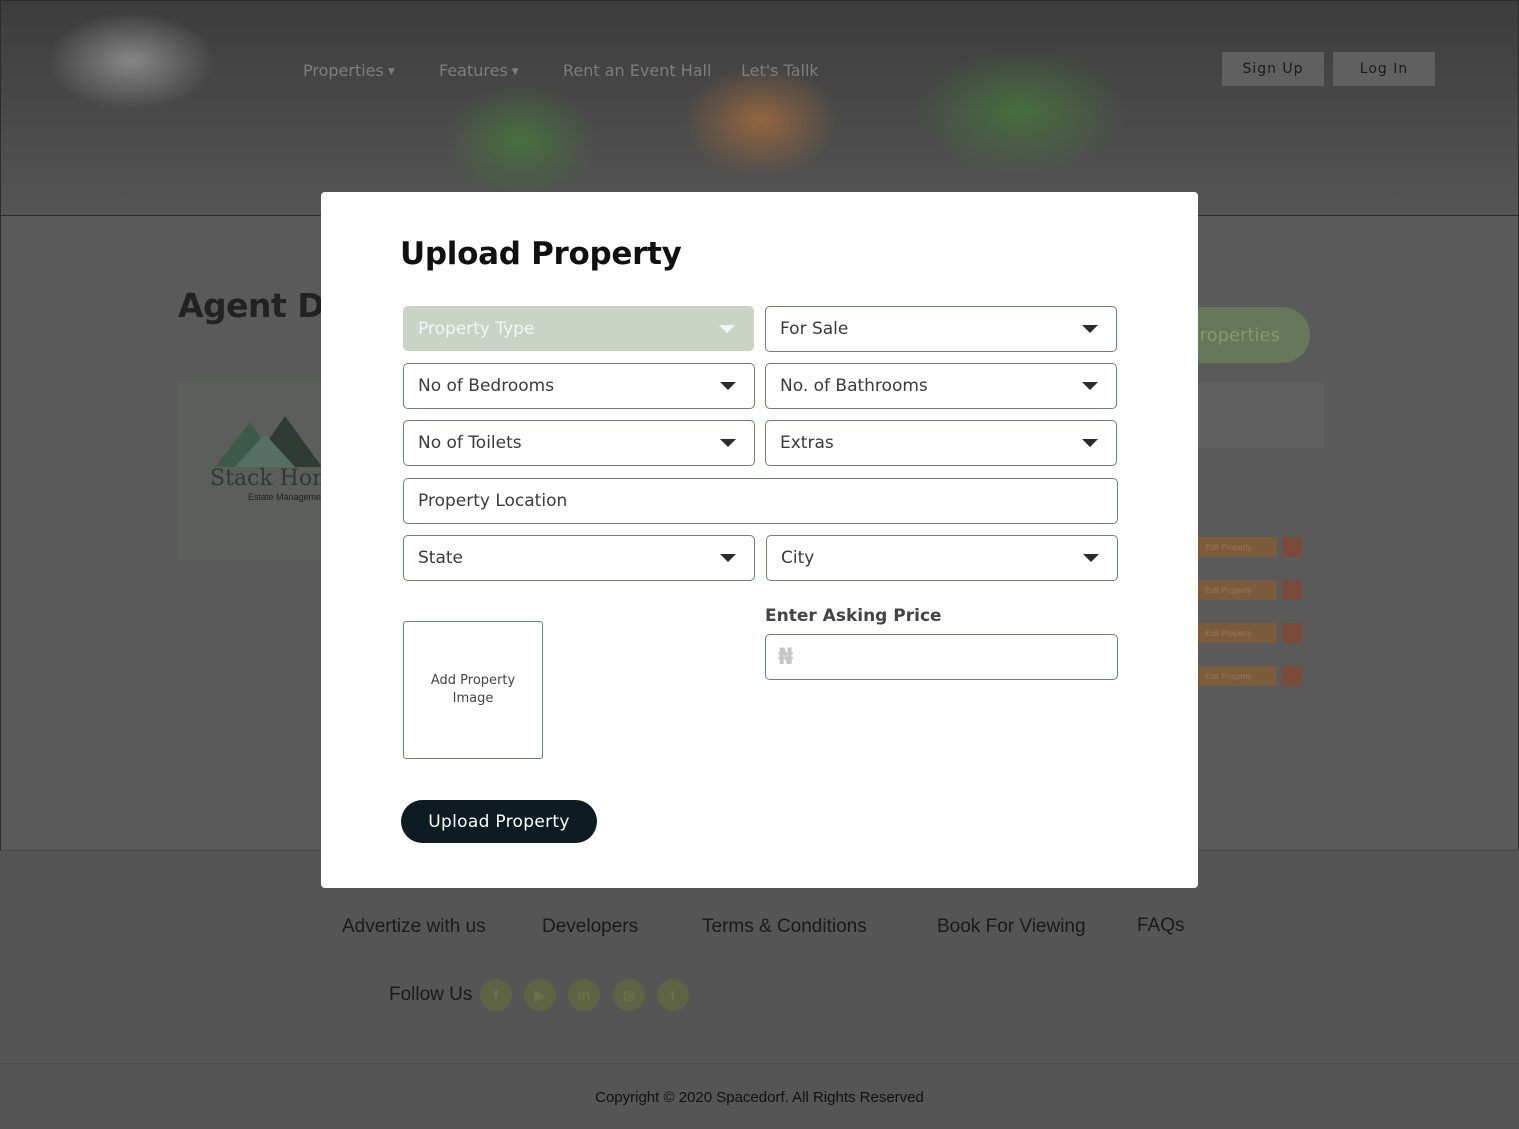 Image resolution: width=1519 pixels, height=1129 pixels. I want to click on stack-homes-logo-icon, so click(268, 441).